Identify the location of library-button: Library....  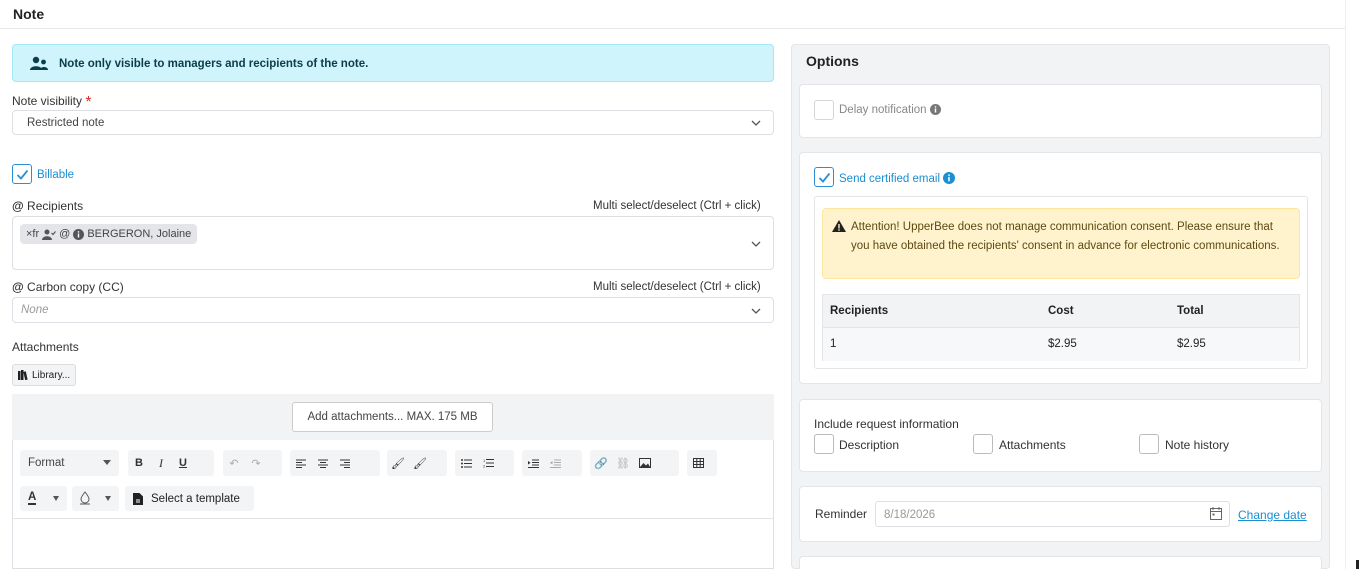
(44, 375).